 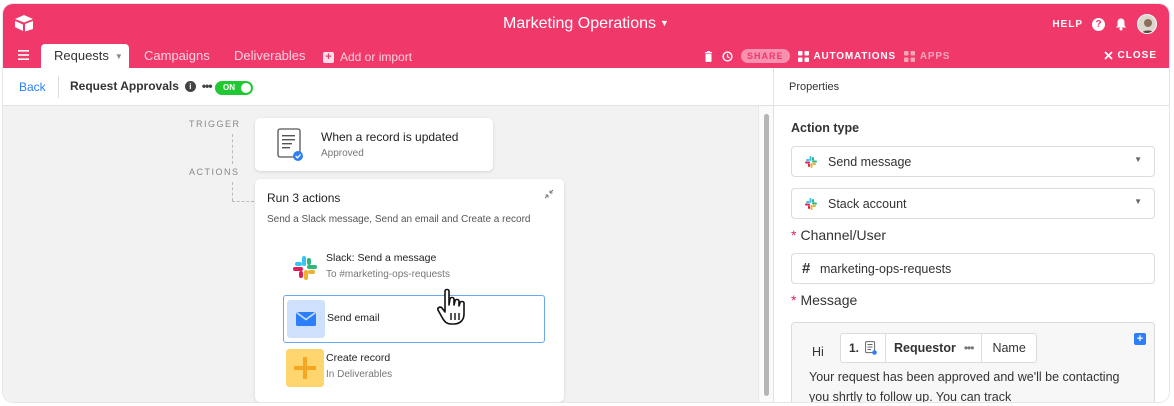 I want to click on apps-icon, so click(x=909, y=56).